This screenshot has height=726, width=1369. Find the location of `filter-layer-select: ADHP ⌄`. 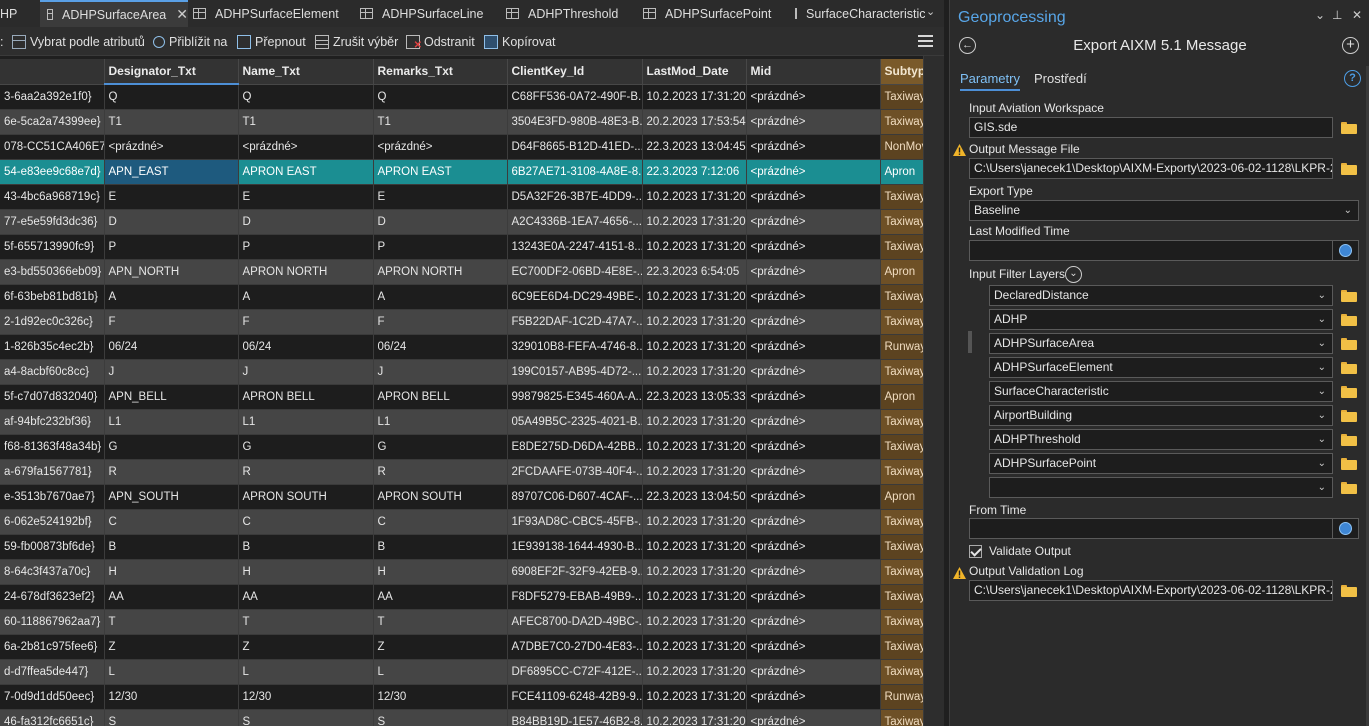

filter-layer-select: ADHP ⌄ is located at coordinates (1161, 319).